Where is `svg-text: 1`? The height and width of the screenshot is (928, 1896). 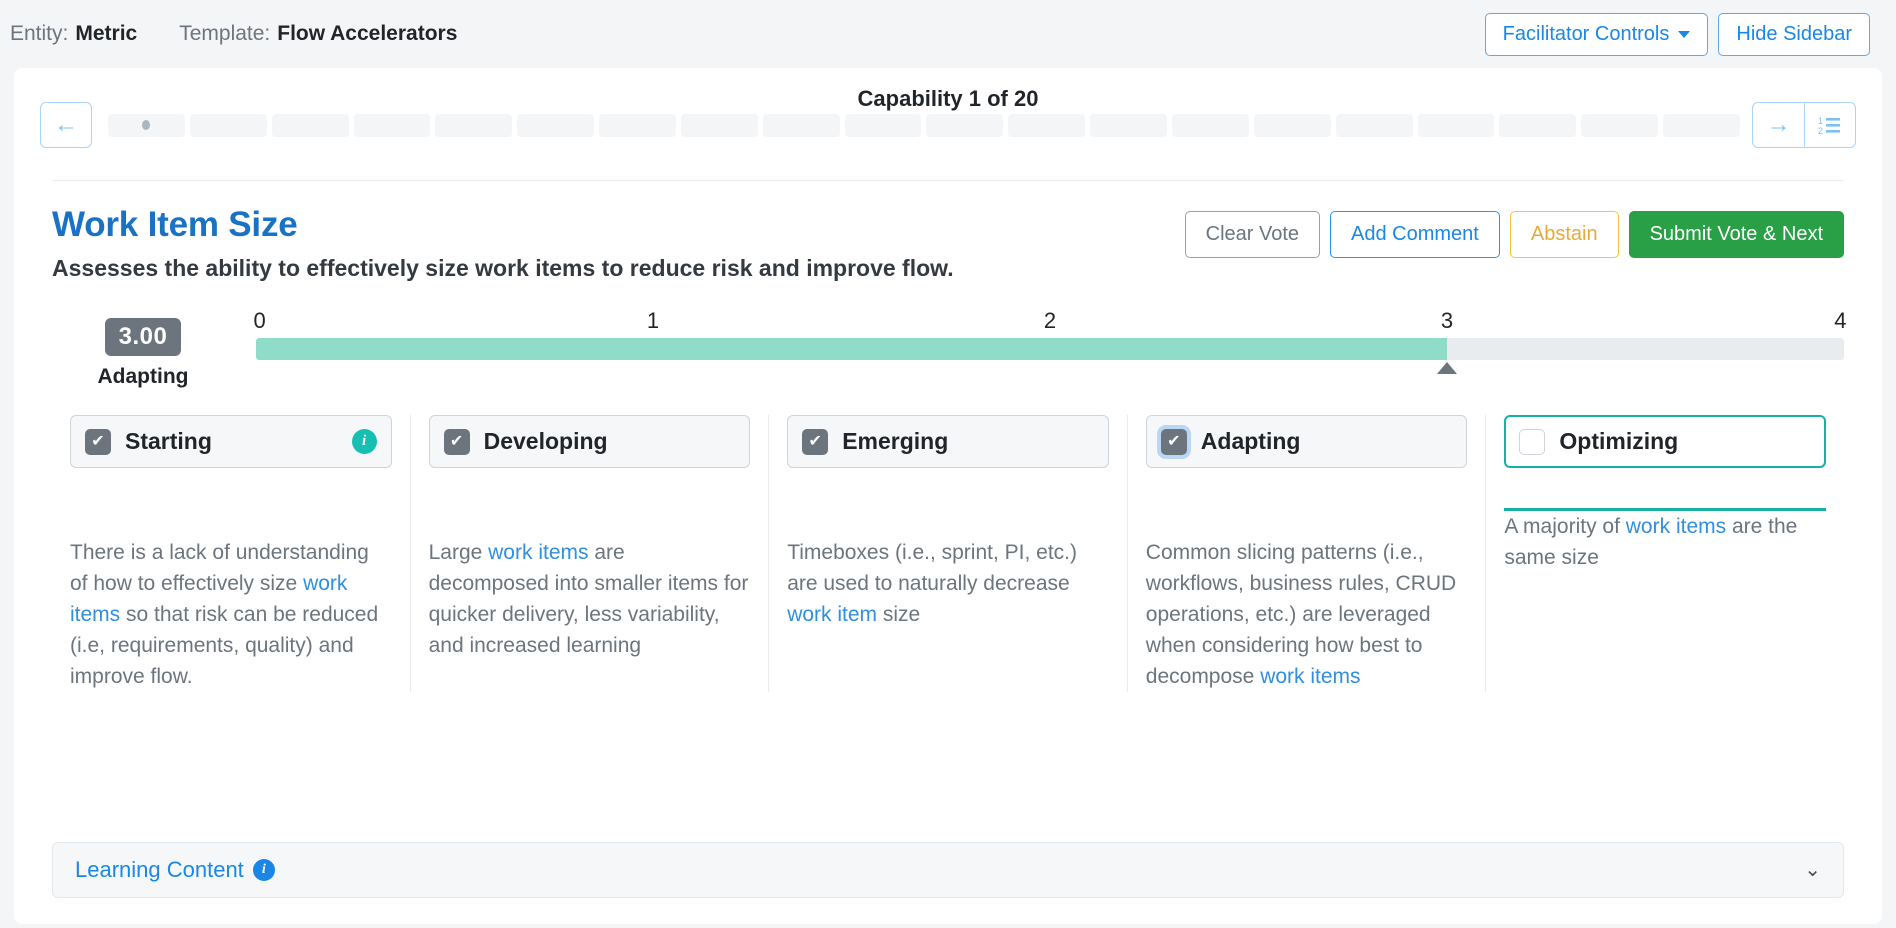 svg-text: 1 is located at coordinates (1820, 121).